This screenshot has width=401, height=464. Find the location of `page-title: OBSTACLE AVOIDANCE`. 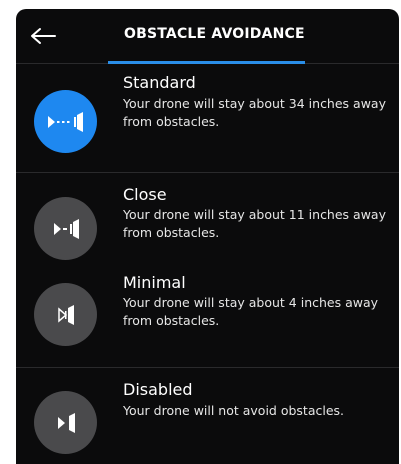

page-title: OBSTACLE AVOIDANCE is located at coordinates (214, 34).